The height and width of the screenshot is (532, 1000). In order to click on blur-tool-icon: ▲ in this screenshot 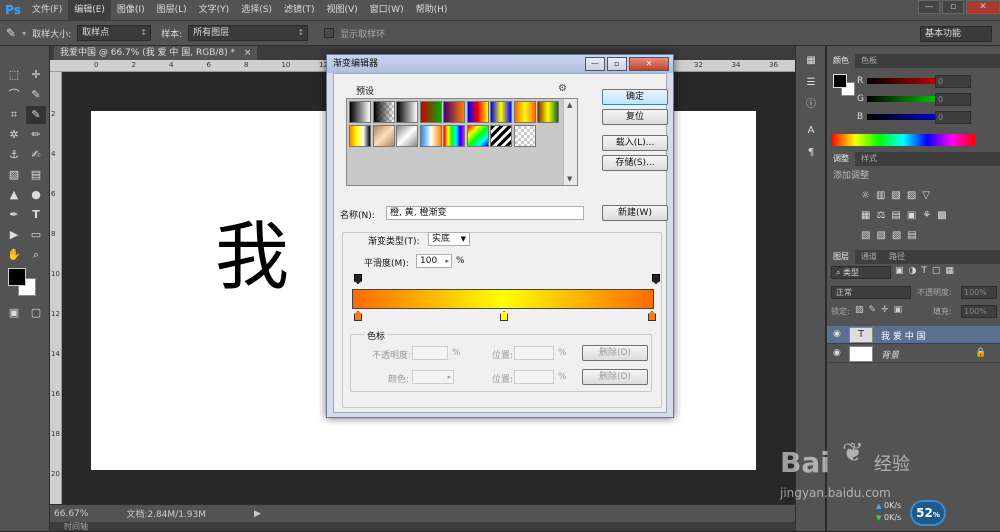, I will do `click(14, 195)`.